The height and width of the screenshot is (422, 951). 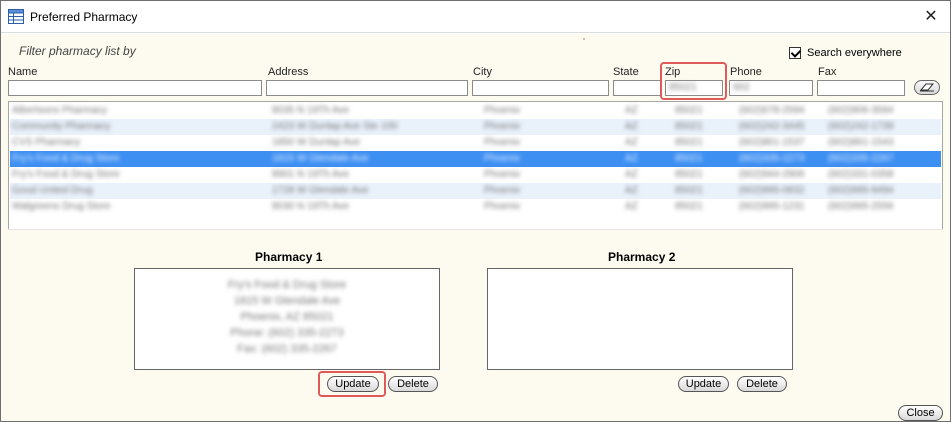 I want to click on eraser-icon, so click(x=927, y=87).